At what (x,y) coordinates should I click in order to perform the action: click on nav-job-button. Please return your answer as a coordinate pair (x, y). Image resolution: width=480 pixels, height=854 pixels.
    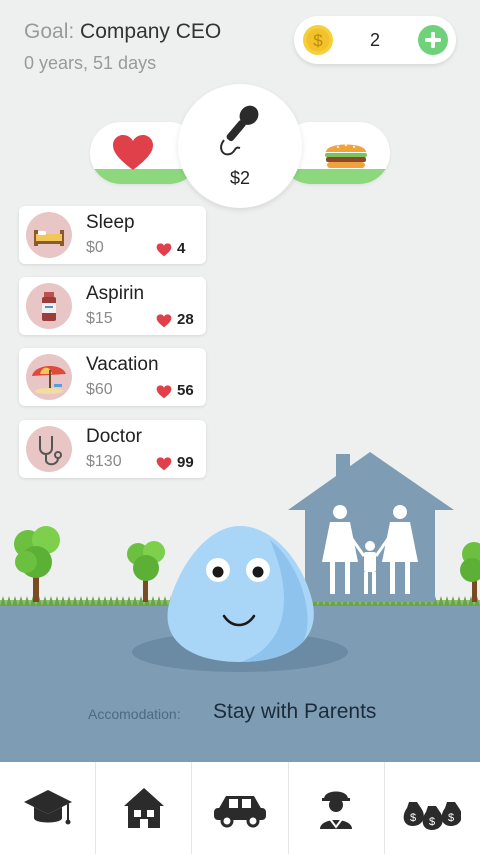
    Looking at the image, I should click on (337, 808).